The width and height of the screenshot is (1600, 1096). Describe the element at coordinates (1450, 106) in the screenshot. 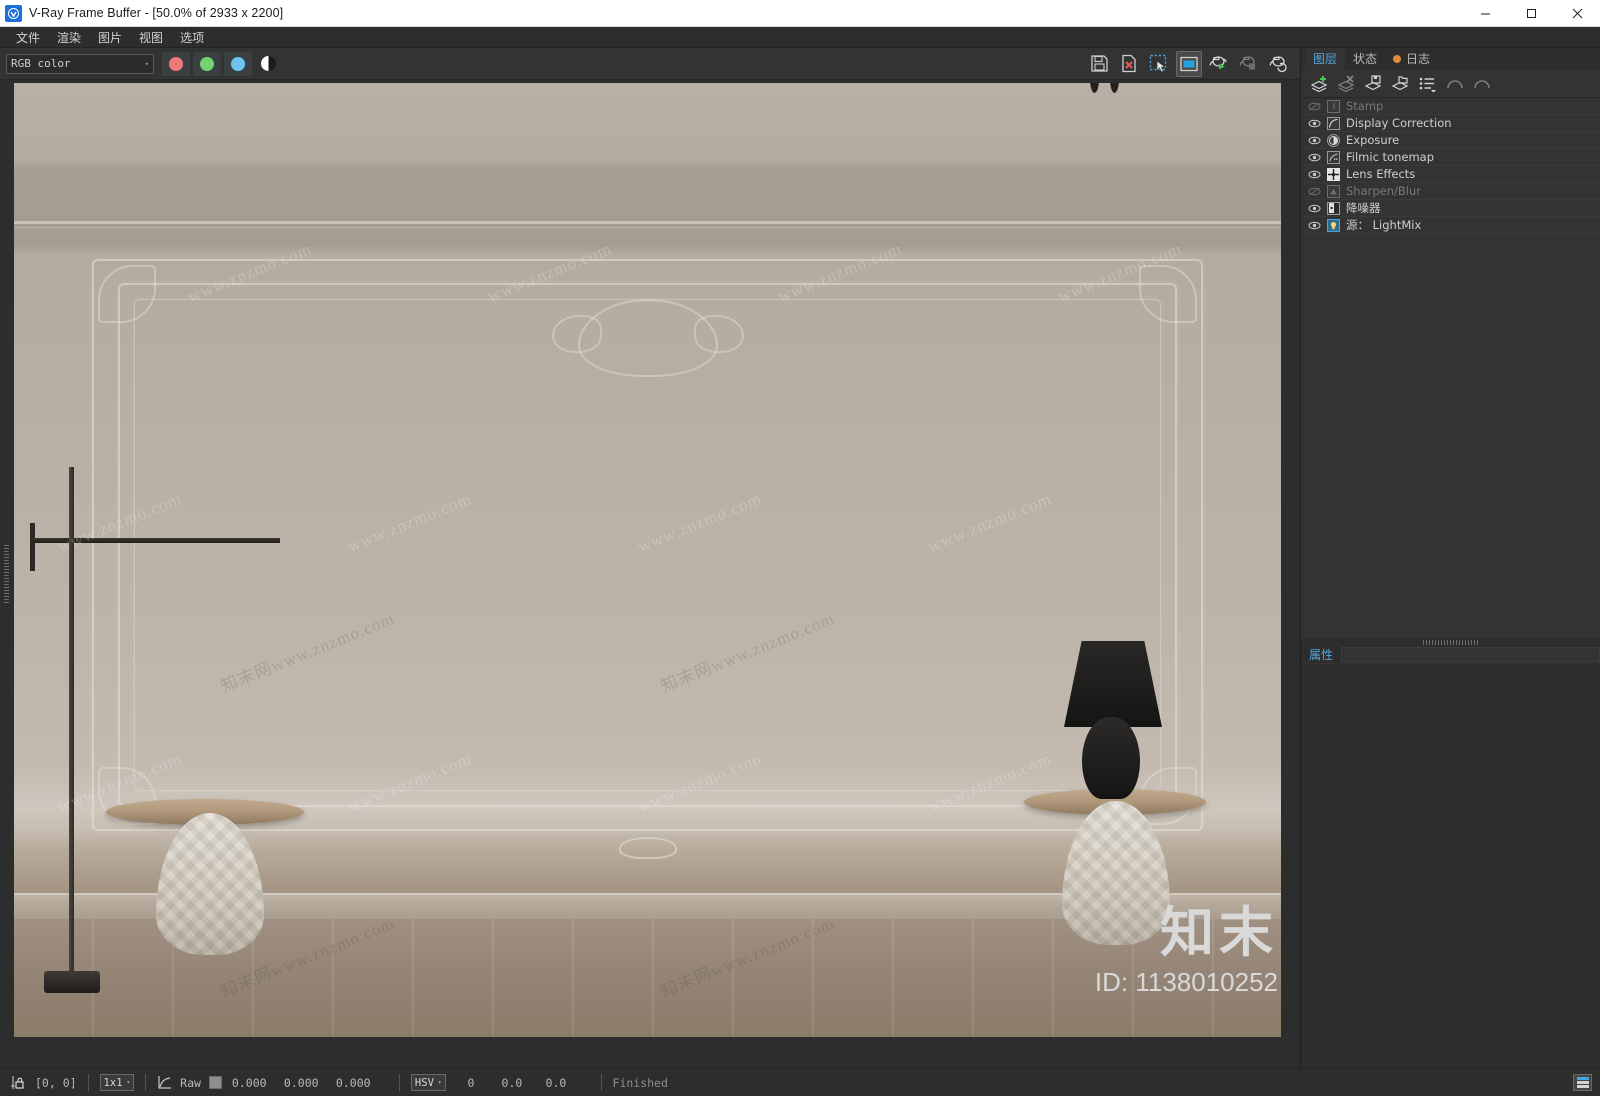

I see `layer-row: Stamp` at that location.